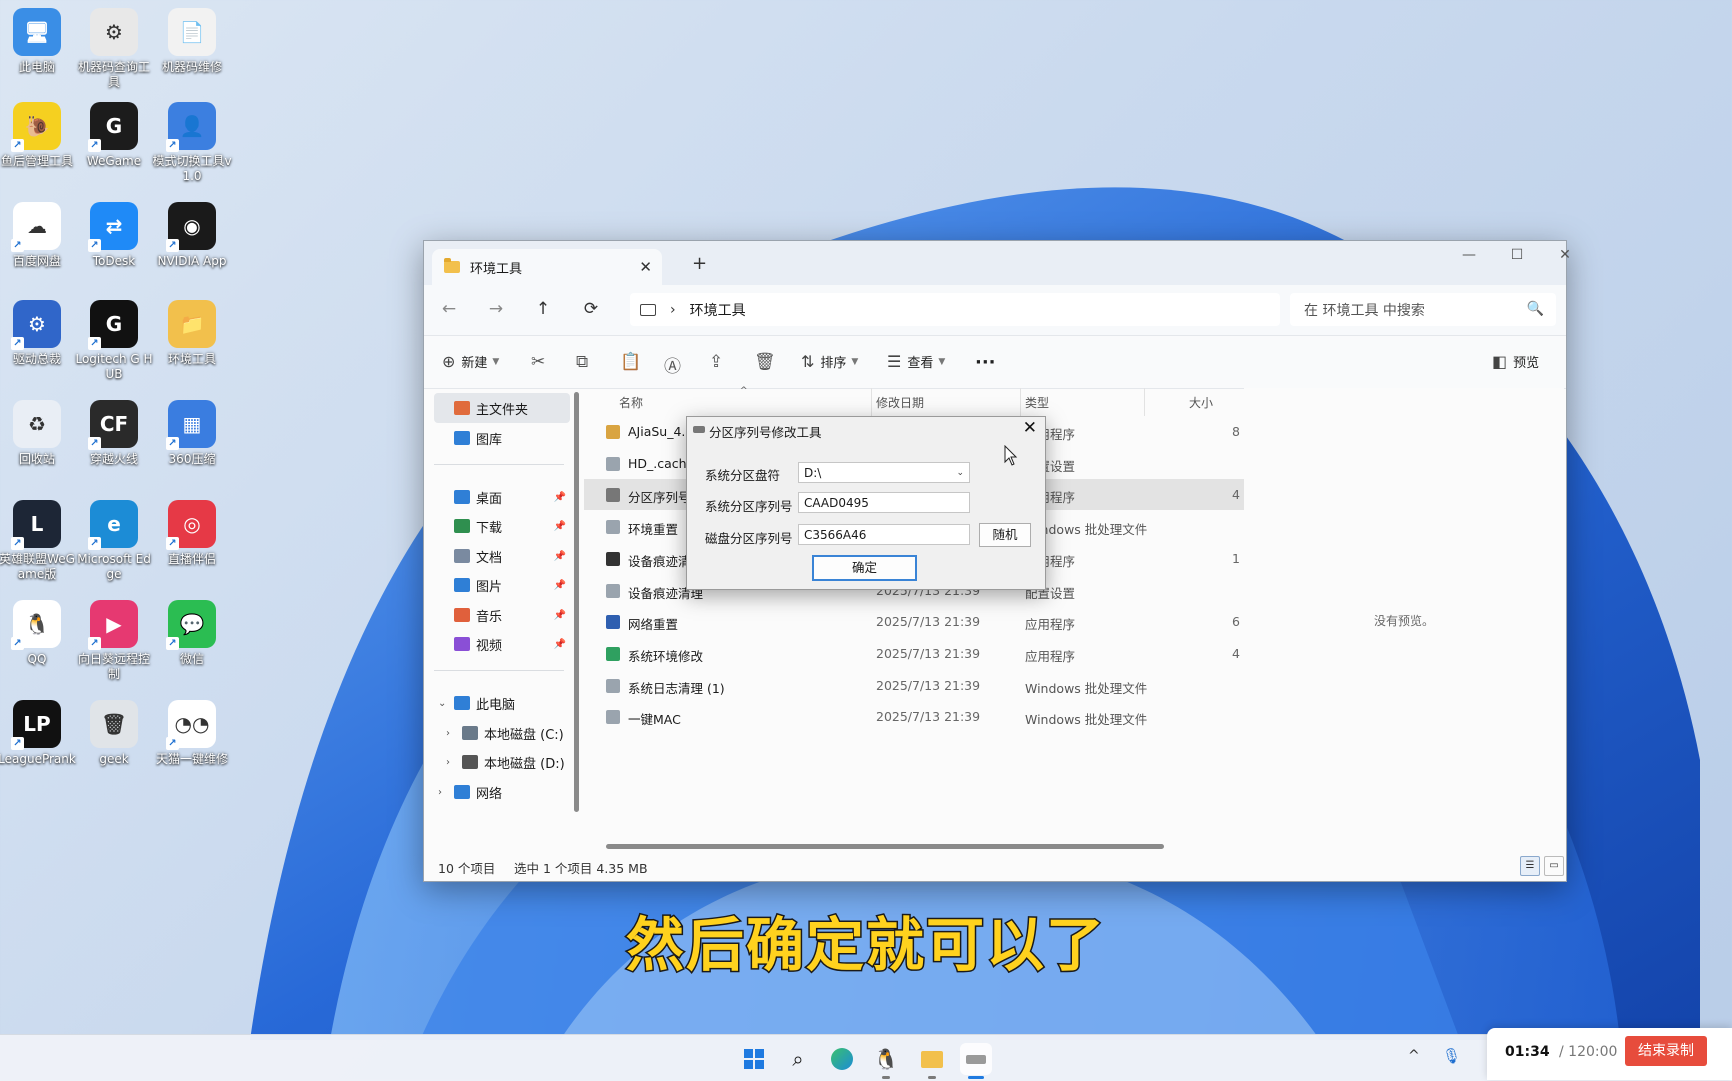  I want to click on view-button: ☰ 查看 ▼, so click(916, 361).